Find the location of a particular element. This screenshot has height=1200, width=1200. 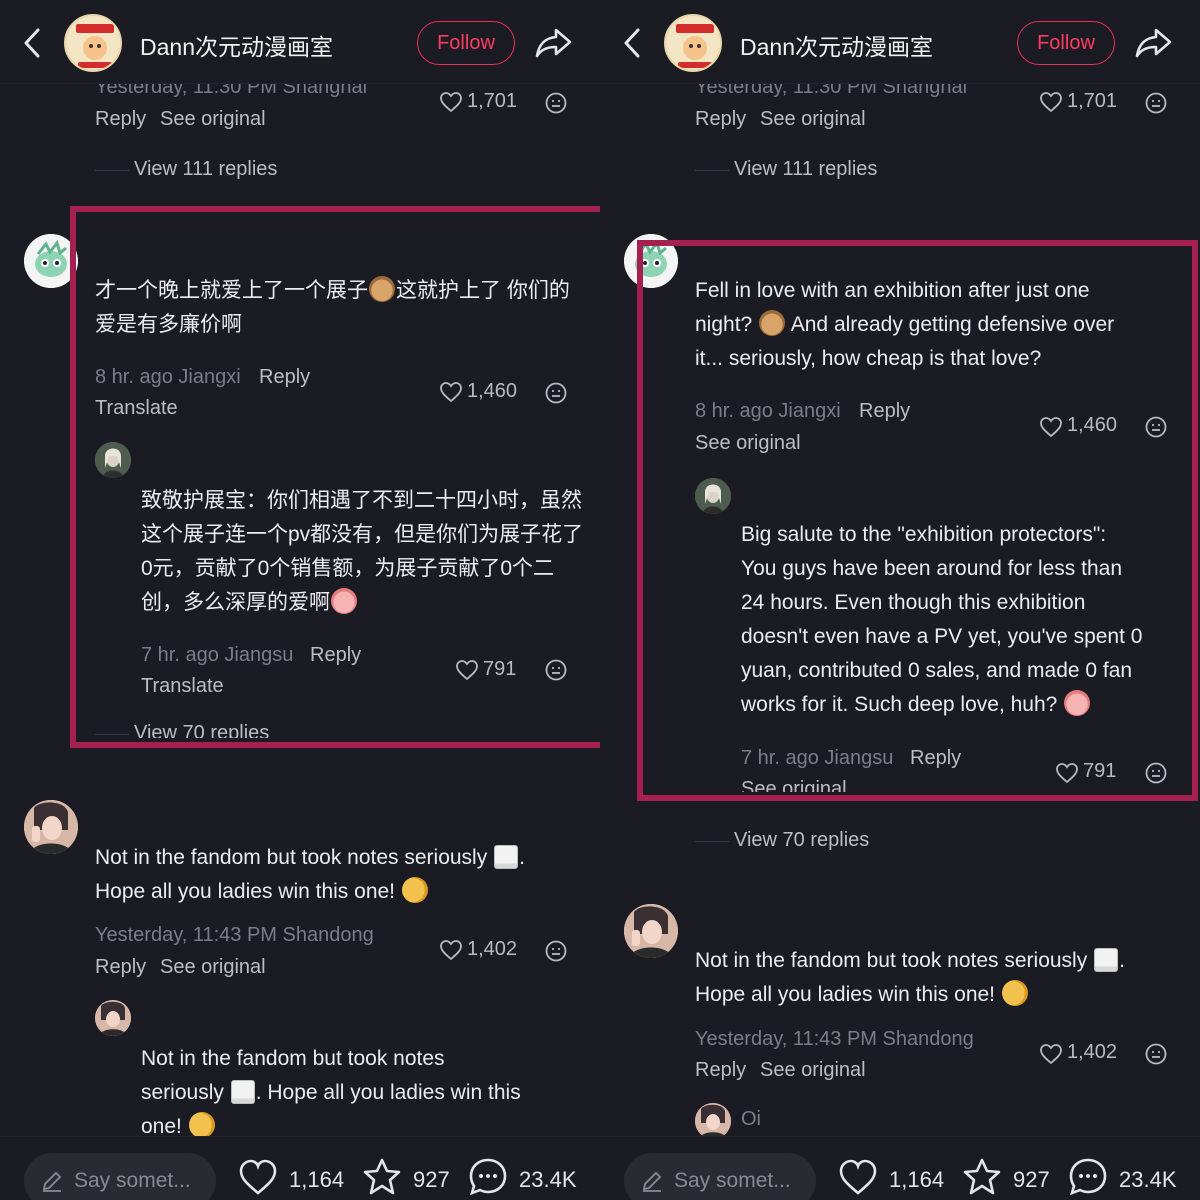

favorite-total: 927 is located at coordinates (431, 1179).